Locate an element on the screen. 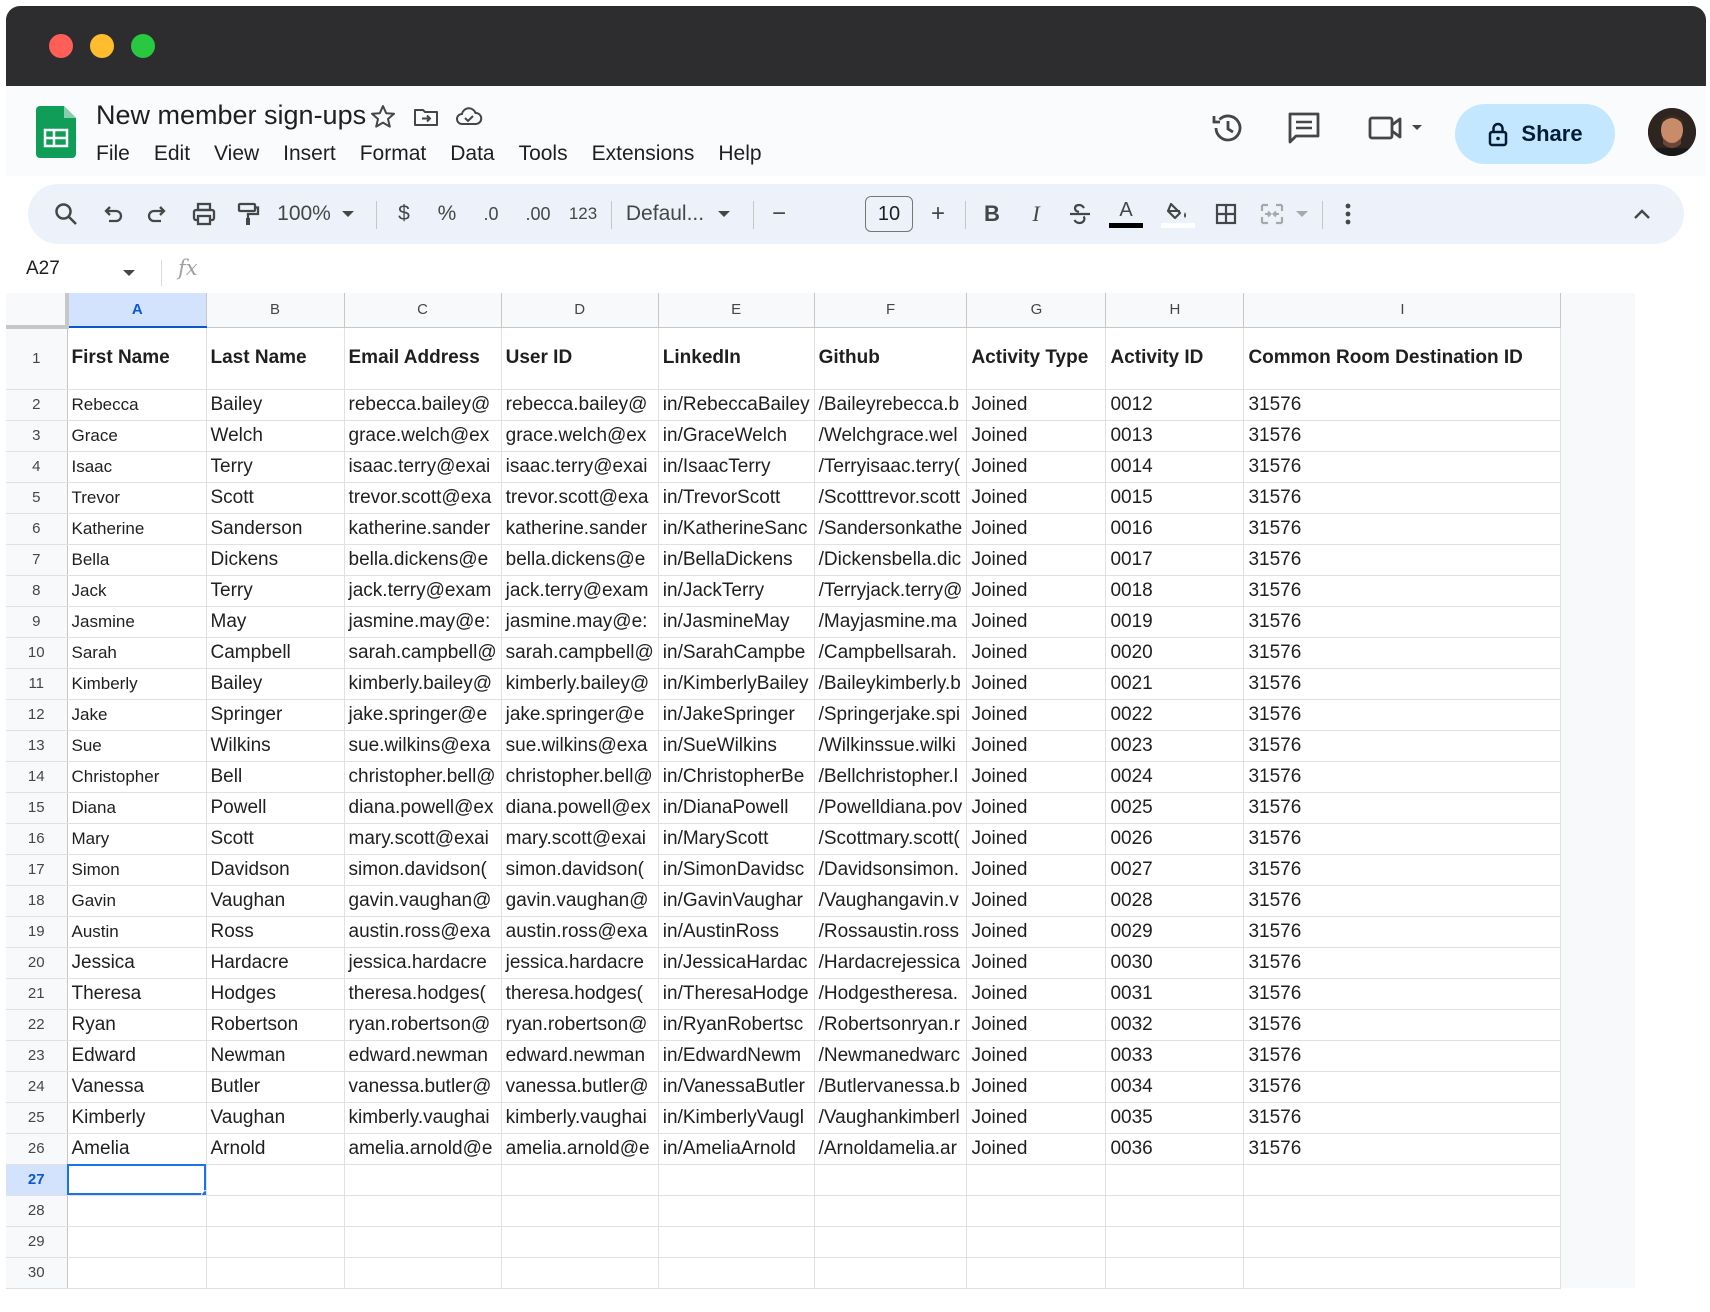  cell-a19: Austin is located at coordinates (137, 932).